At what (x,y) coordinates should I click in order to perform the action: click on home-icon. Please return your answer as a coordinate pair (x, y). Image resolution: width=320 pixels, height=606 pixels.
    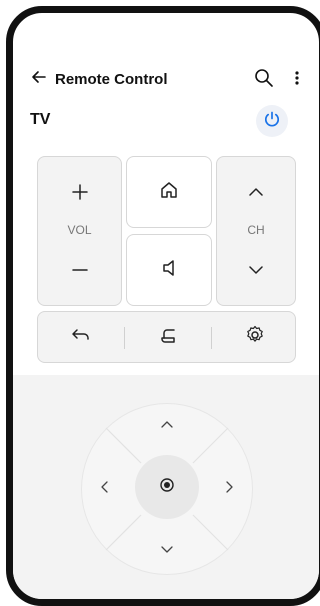
    Looking at the image, I should click on (169, 192).